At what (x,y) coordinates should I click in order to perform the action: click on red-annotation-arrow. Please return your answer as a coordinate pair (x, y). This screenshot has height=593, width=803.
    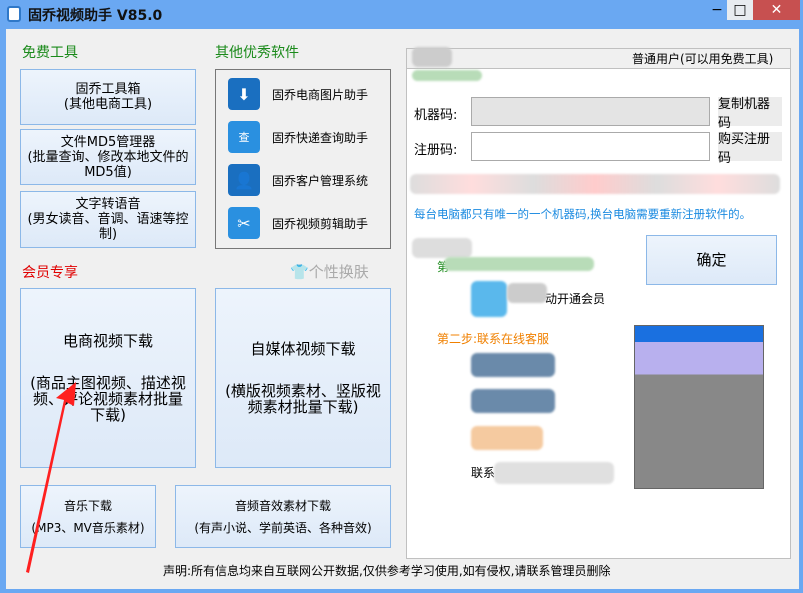
    Looking at the image, I should click on (51, 477).